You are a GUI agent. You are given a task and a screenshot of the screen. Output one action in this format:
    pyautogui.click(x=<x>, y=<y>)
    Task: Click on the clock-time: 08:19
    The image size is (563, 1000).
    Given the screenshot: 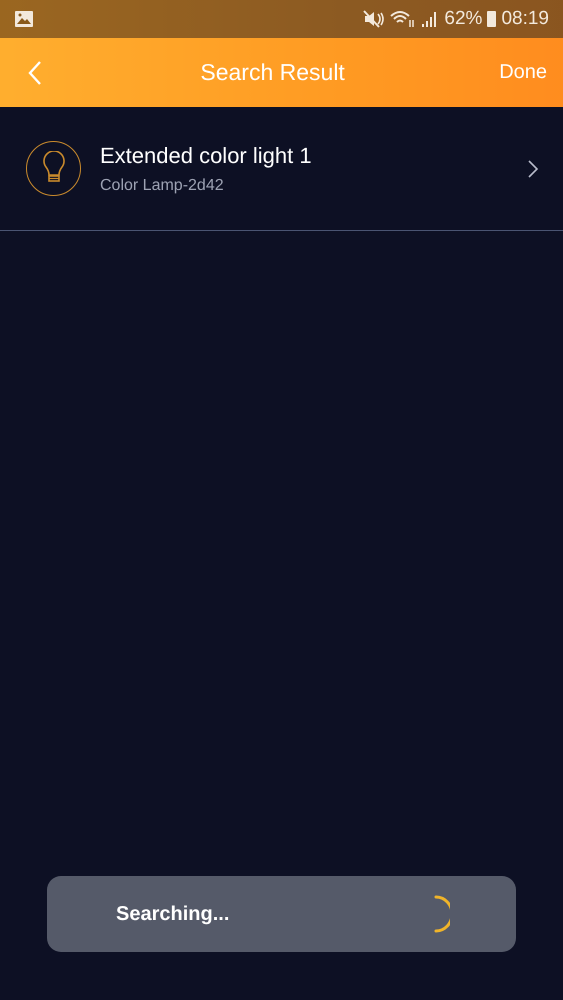 What is the action you would take?
    pyautogui.click(x=525, y=19)
    